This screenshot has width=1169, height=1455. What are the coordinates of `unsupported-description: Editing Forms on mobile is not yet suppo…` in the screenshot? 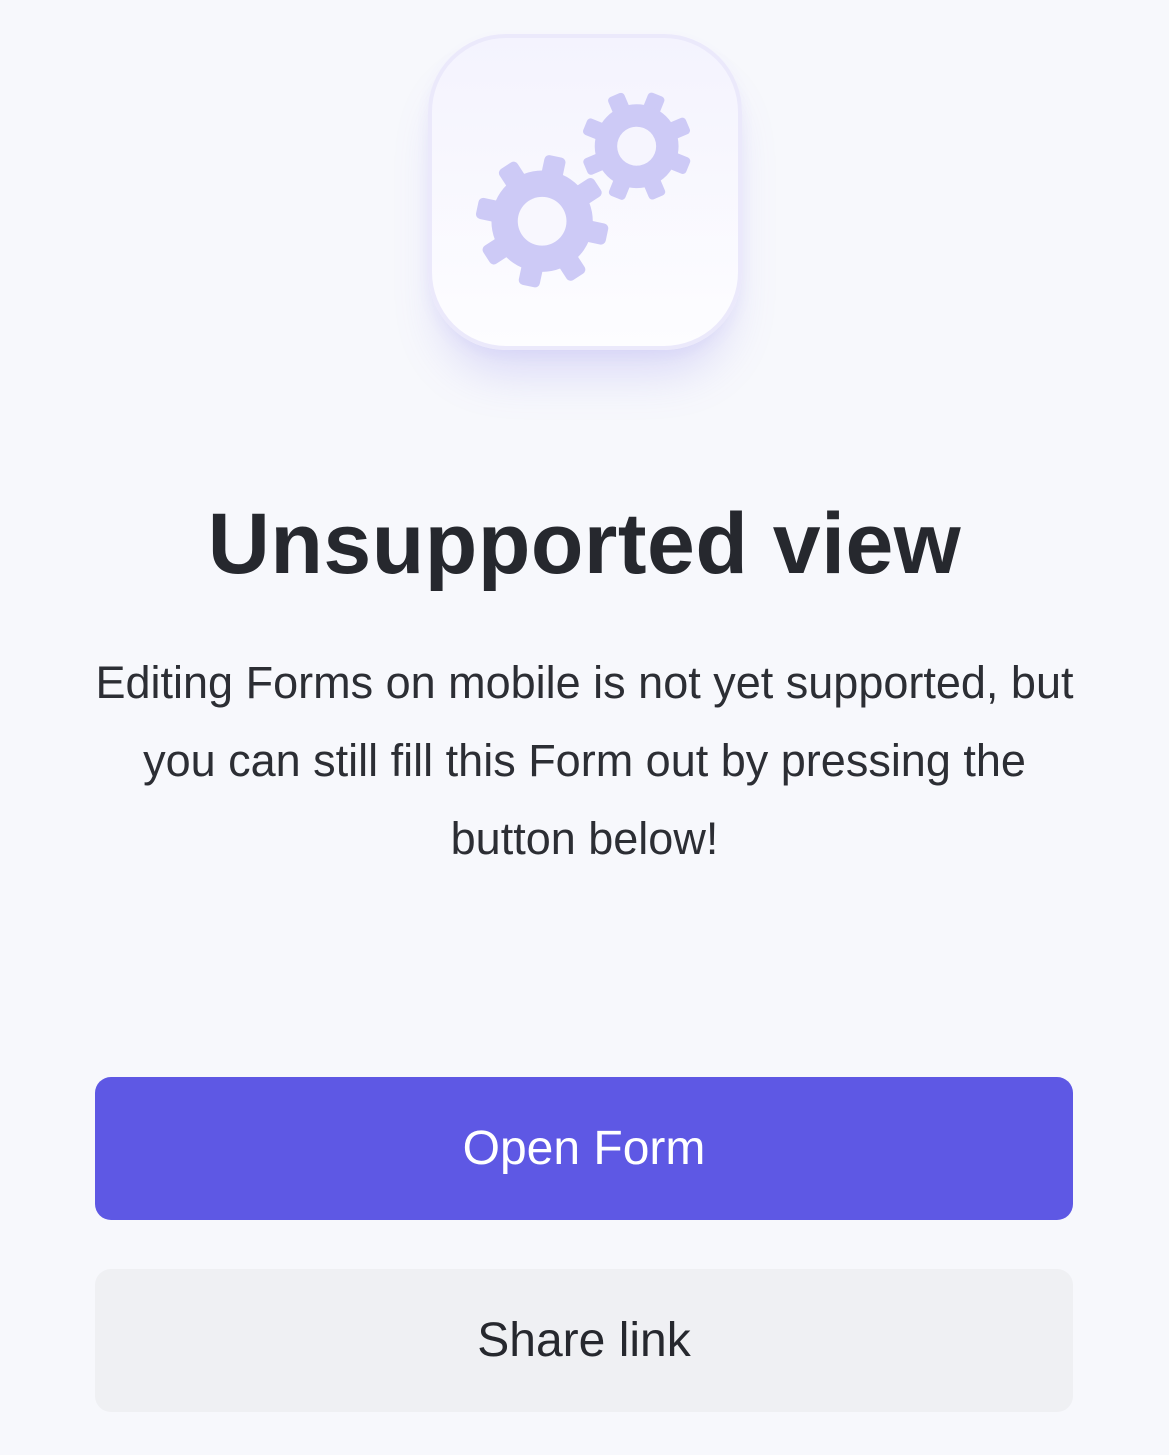 It's located at (584, 760).